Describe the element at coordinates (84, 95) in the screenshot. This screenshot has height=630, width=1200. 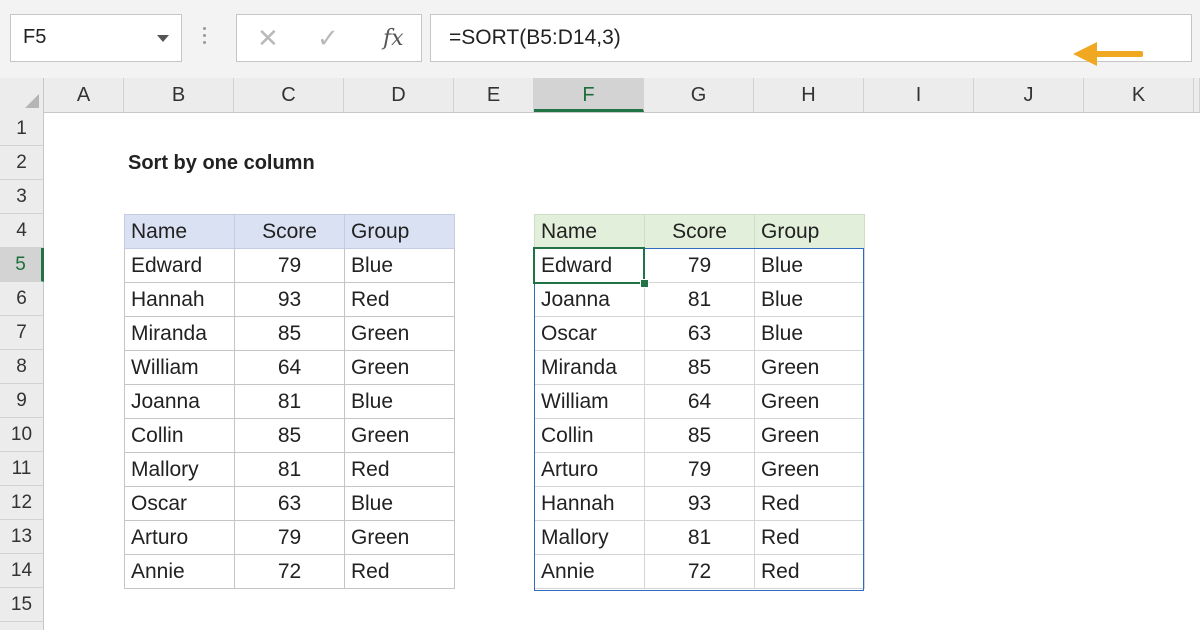
I see `column-header-a: A` at that location.